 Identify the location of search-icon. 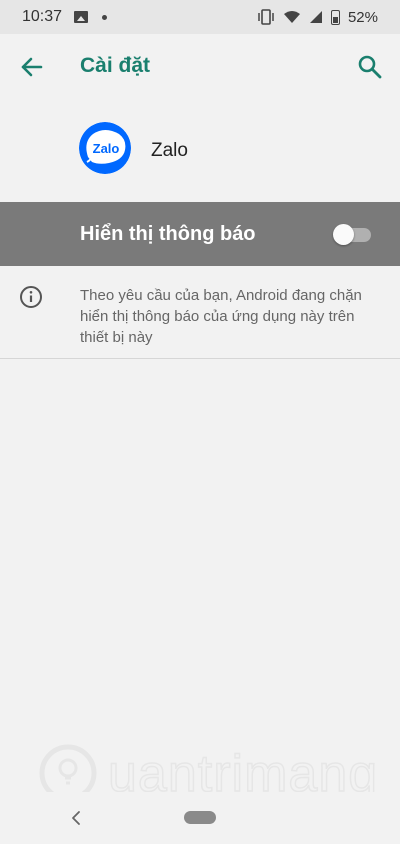
(370, 67).